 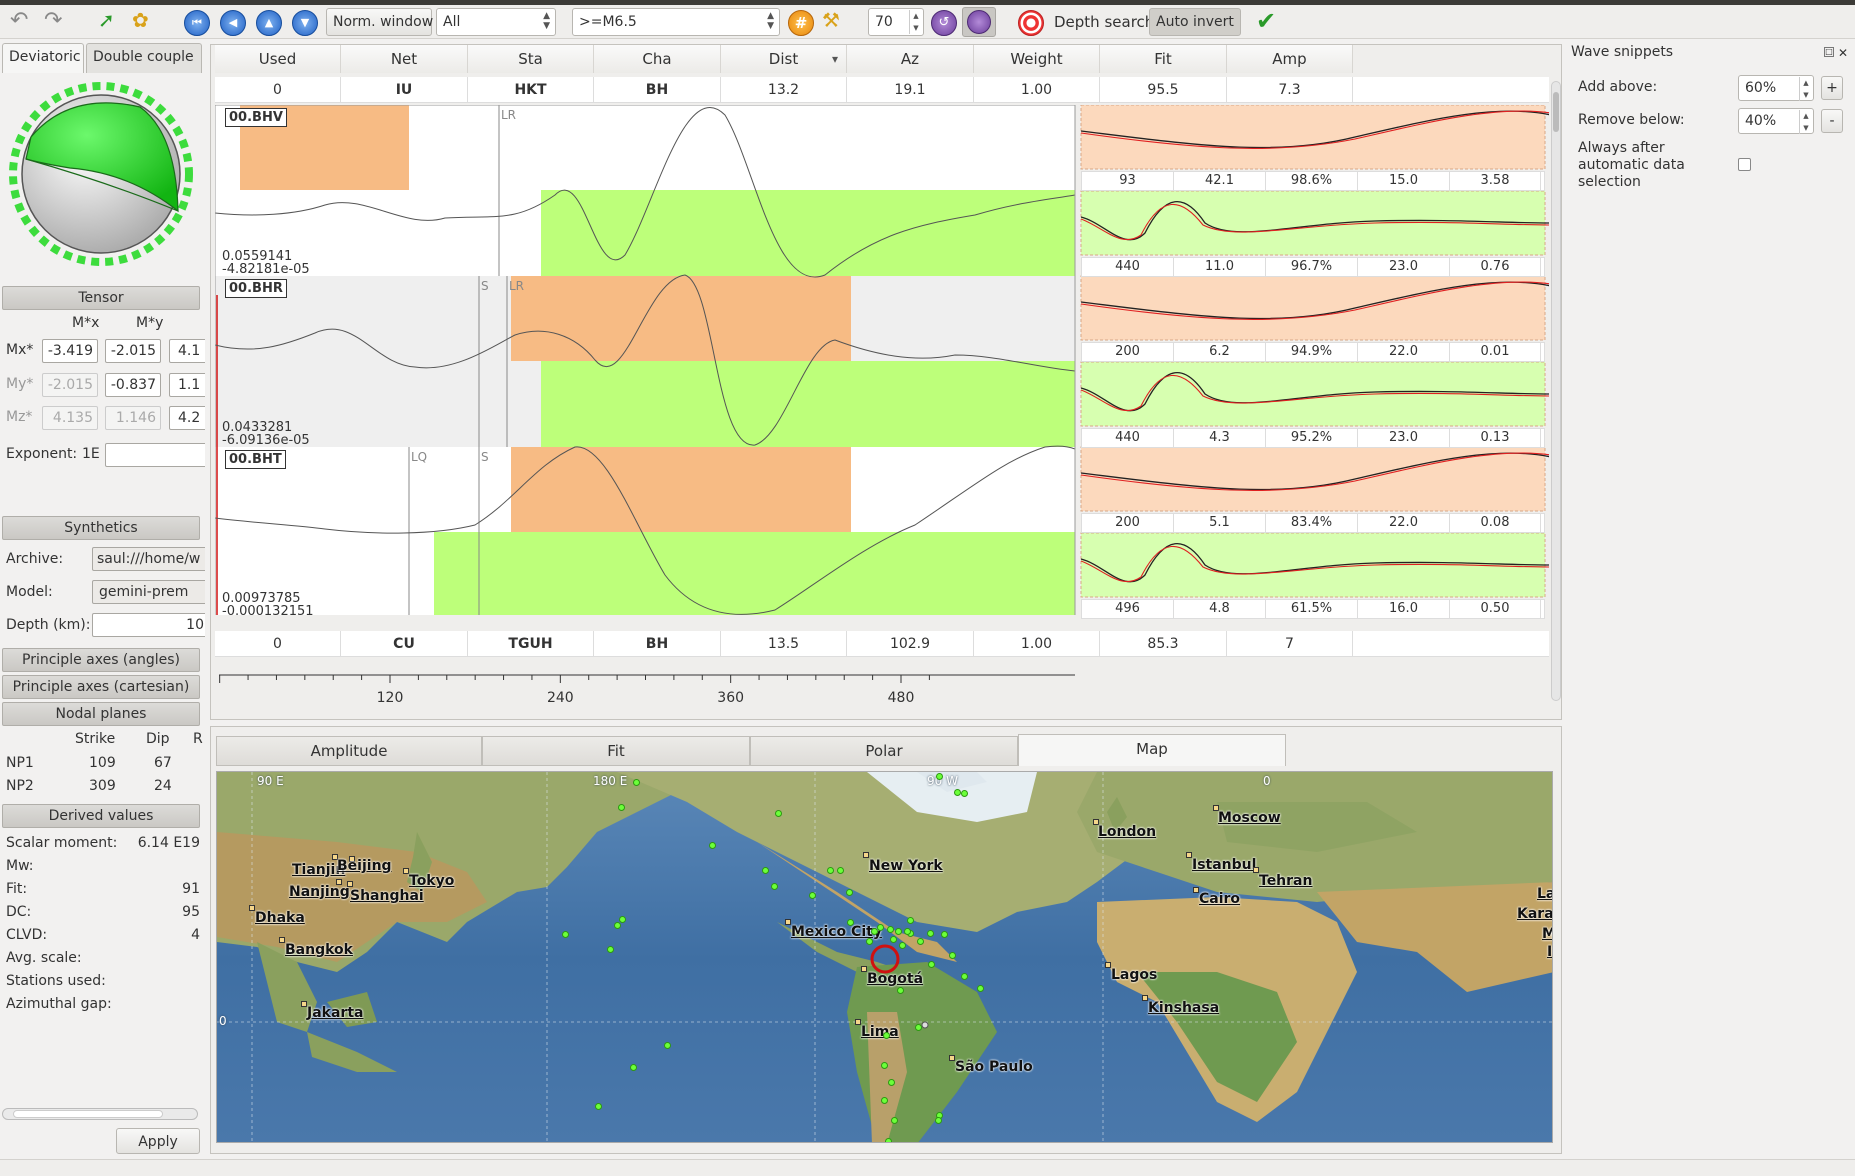 I want to click on close-icon: ✕, so click(x=1843, y=53).